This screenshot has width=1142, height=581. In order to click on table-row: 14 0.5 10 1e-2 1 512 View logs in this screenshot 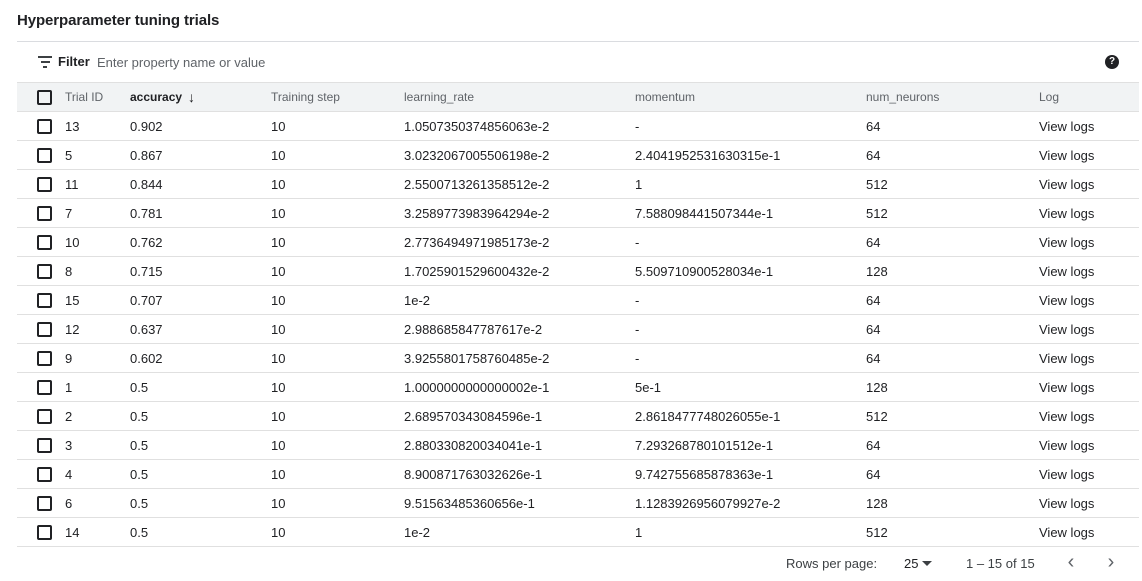, I will do `click(578, 532)`.